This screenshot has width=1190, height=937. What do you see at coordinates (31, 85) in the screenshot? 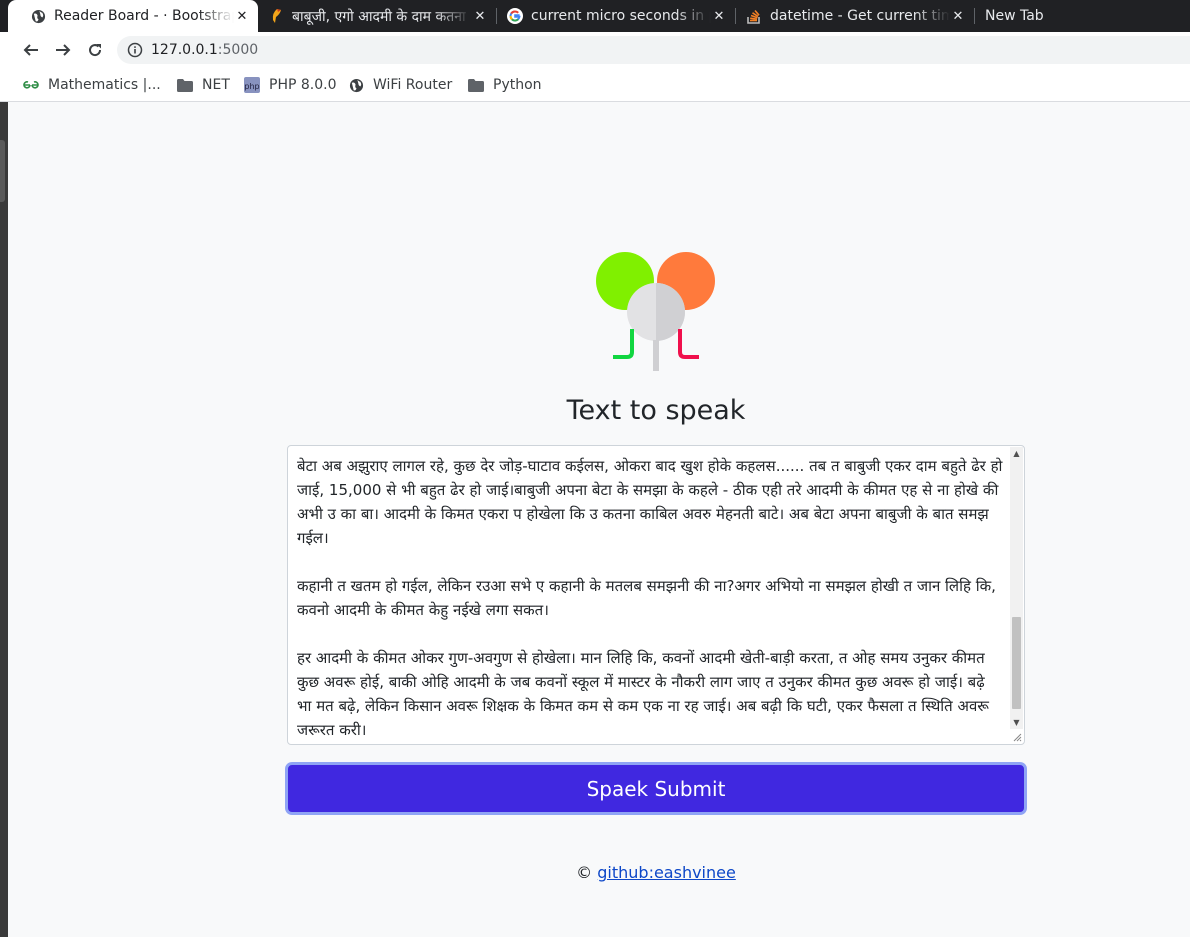
I see `geeksforgeeks-icon` at bounding box center [31, 85].